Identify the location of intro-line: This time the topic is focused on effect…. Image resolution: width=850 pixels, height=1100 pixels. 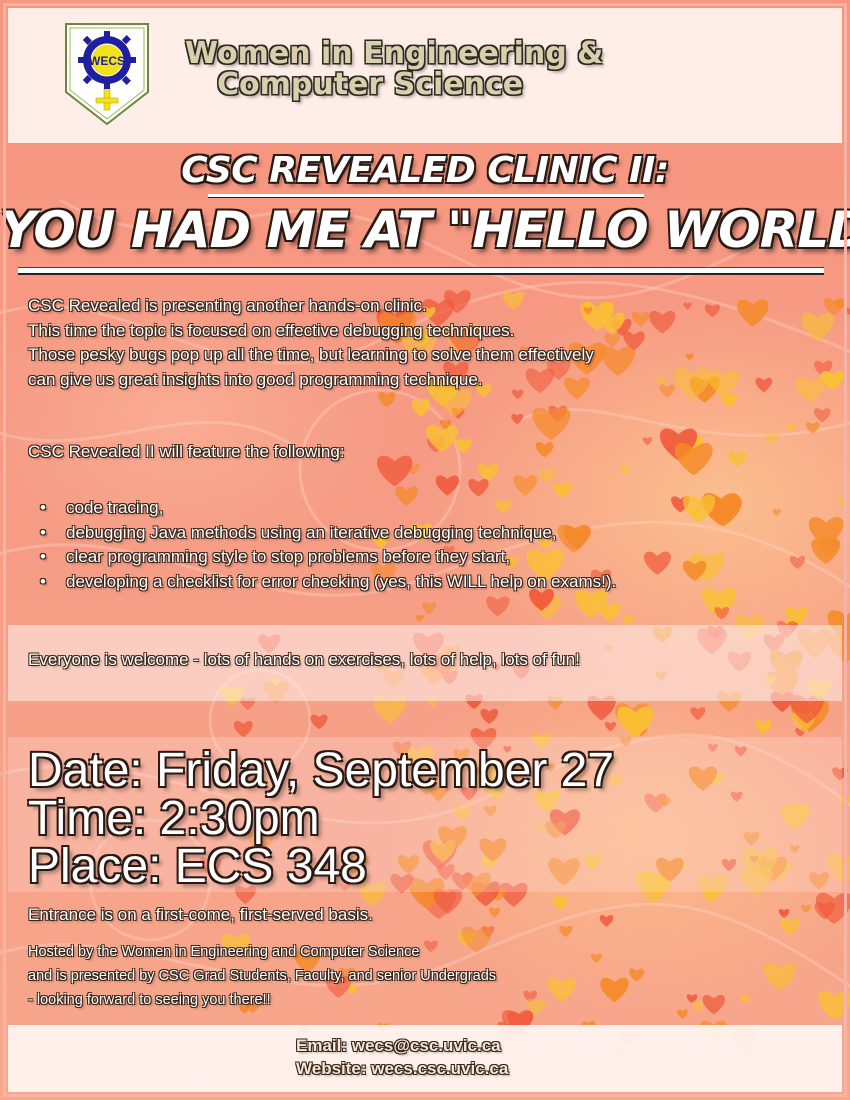
(271, 330).